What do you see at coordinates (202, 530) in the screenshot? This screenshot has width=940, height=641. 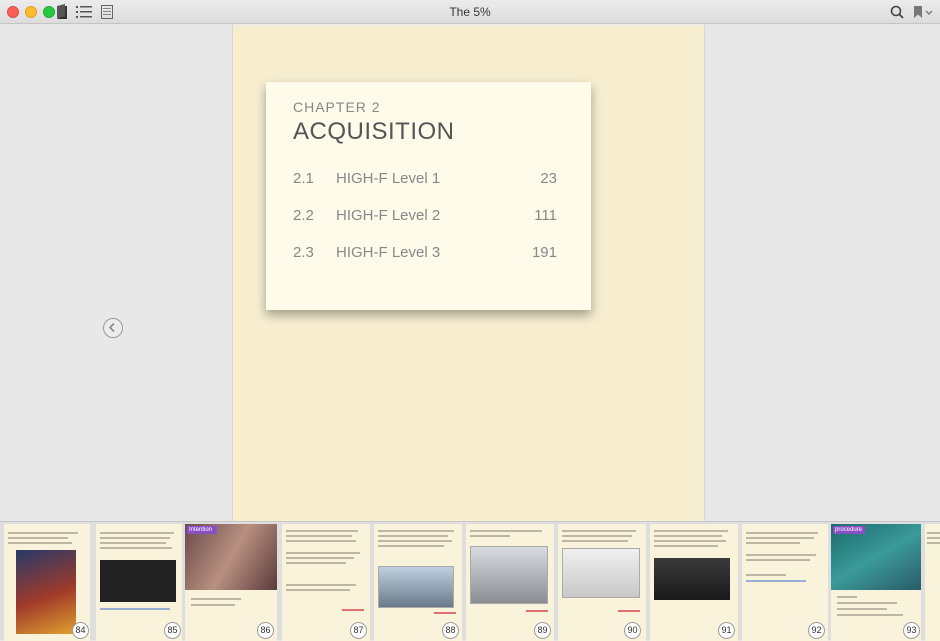 I see `page-badge: Intention` at bounding box center [202, 530].